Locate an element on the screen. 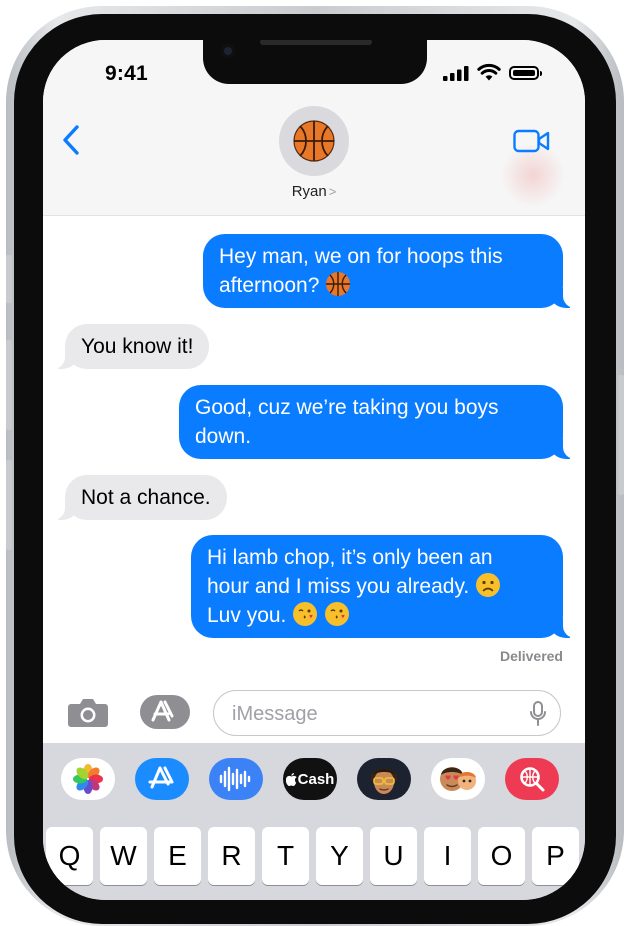 This screenshot has width=630, height=926. keyboard: Q W E R T Y U I O P is located at coordinates (314, 857).